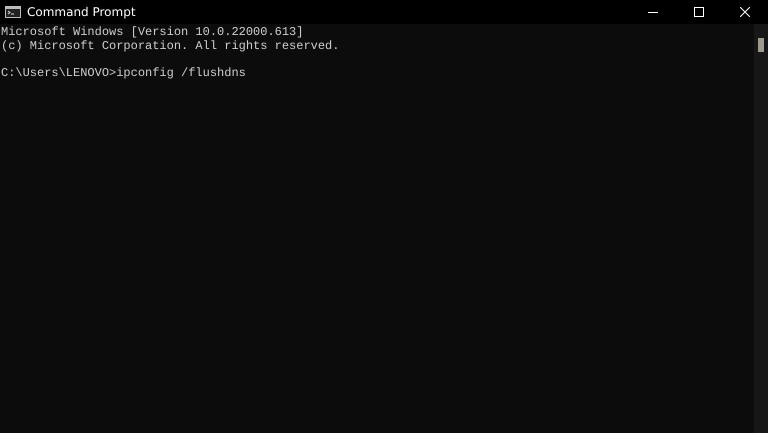 The height and width of the screenshot is (433, 768). Describe the element at coordinates (745, 12) in the screenshot. I see `close-icon` at that location.